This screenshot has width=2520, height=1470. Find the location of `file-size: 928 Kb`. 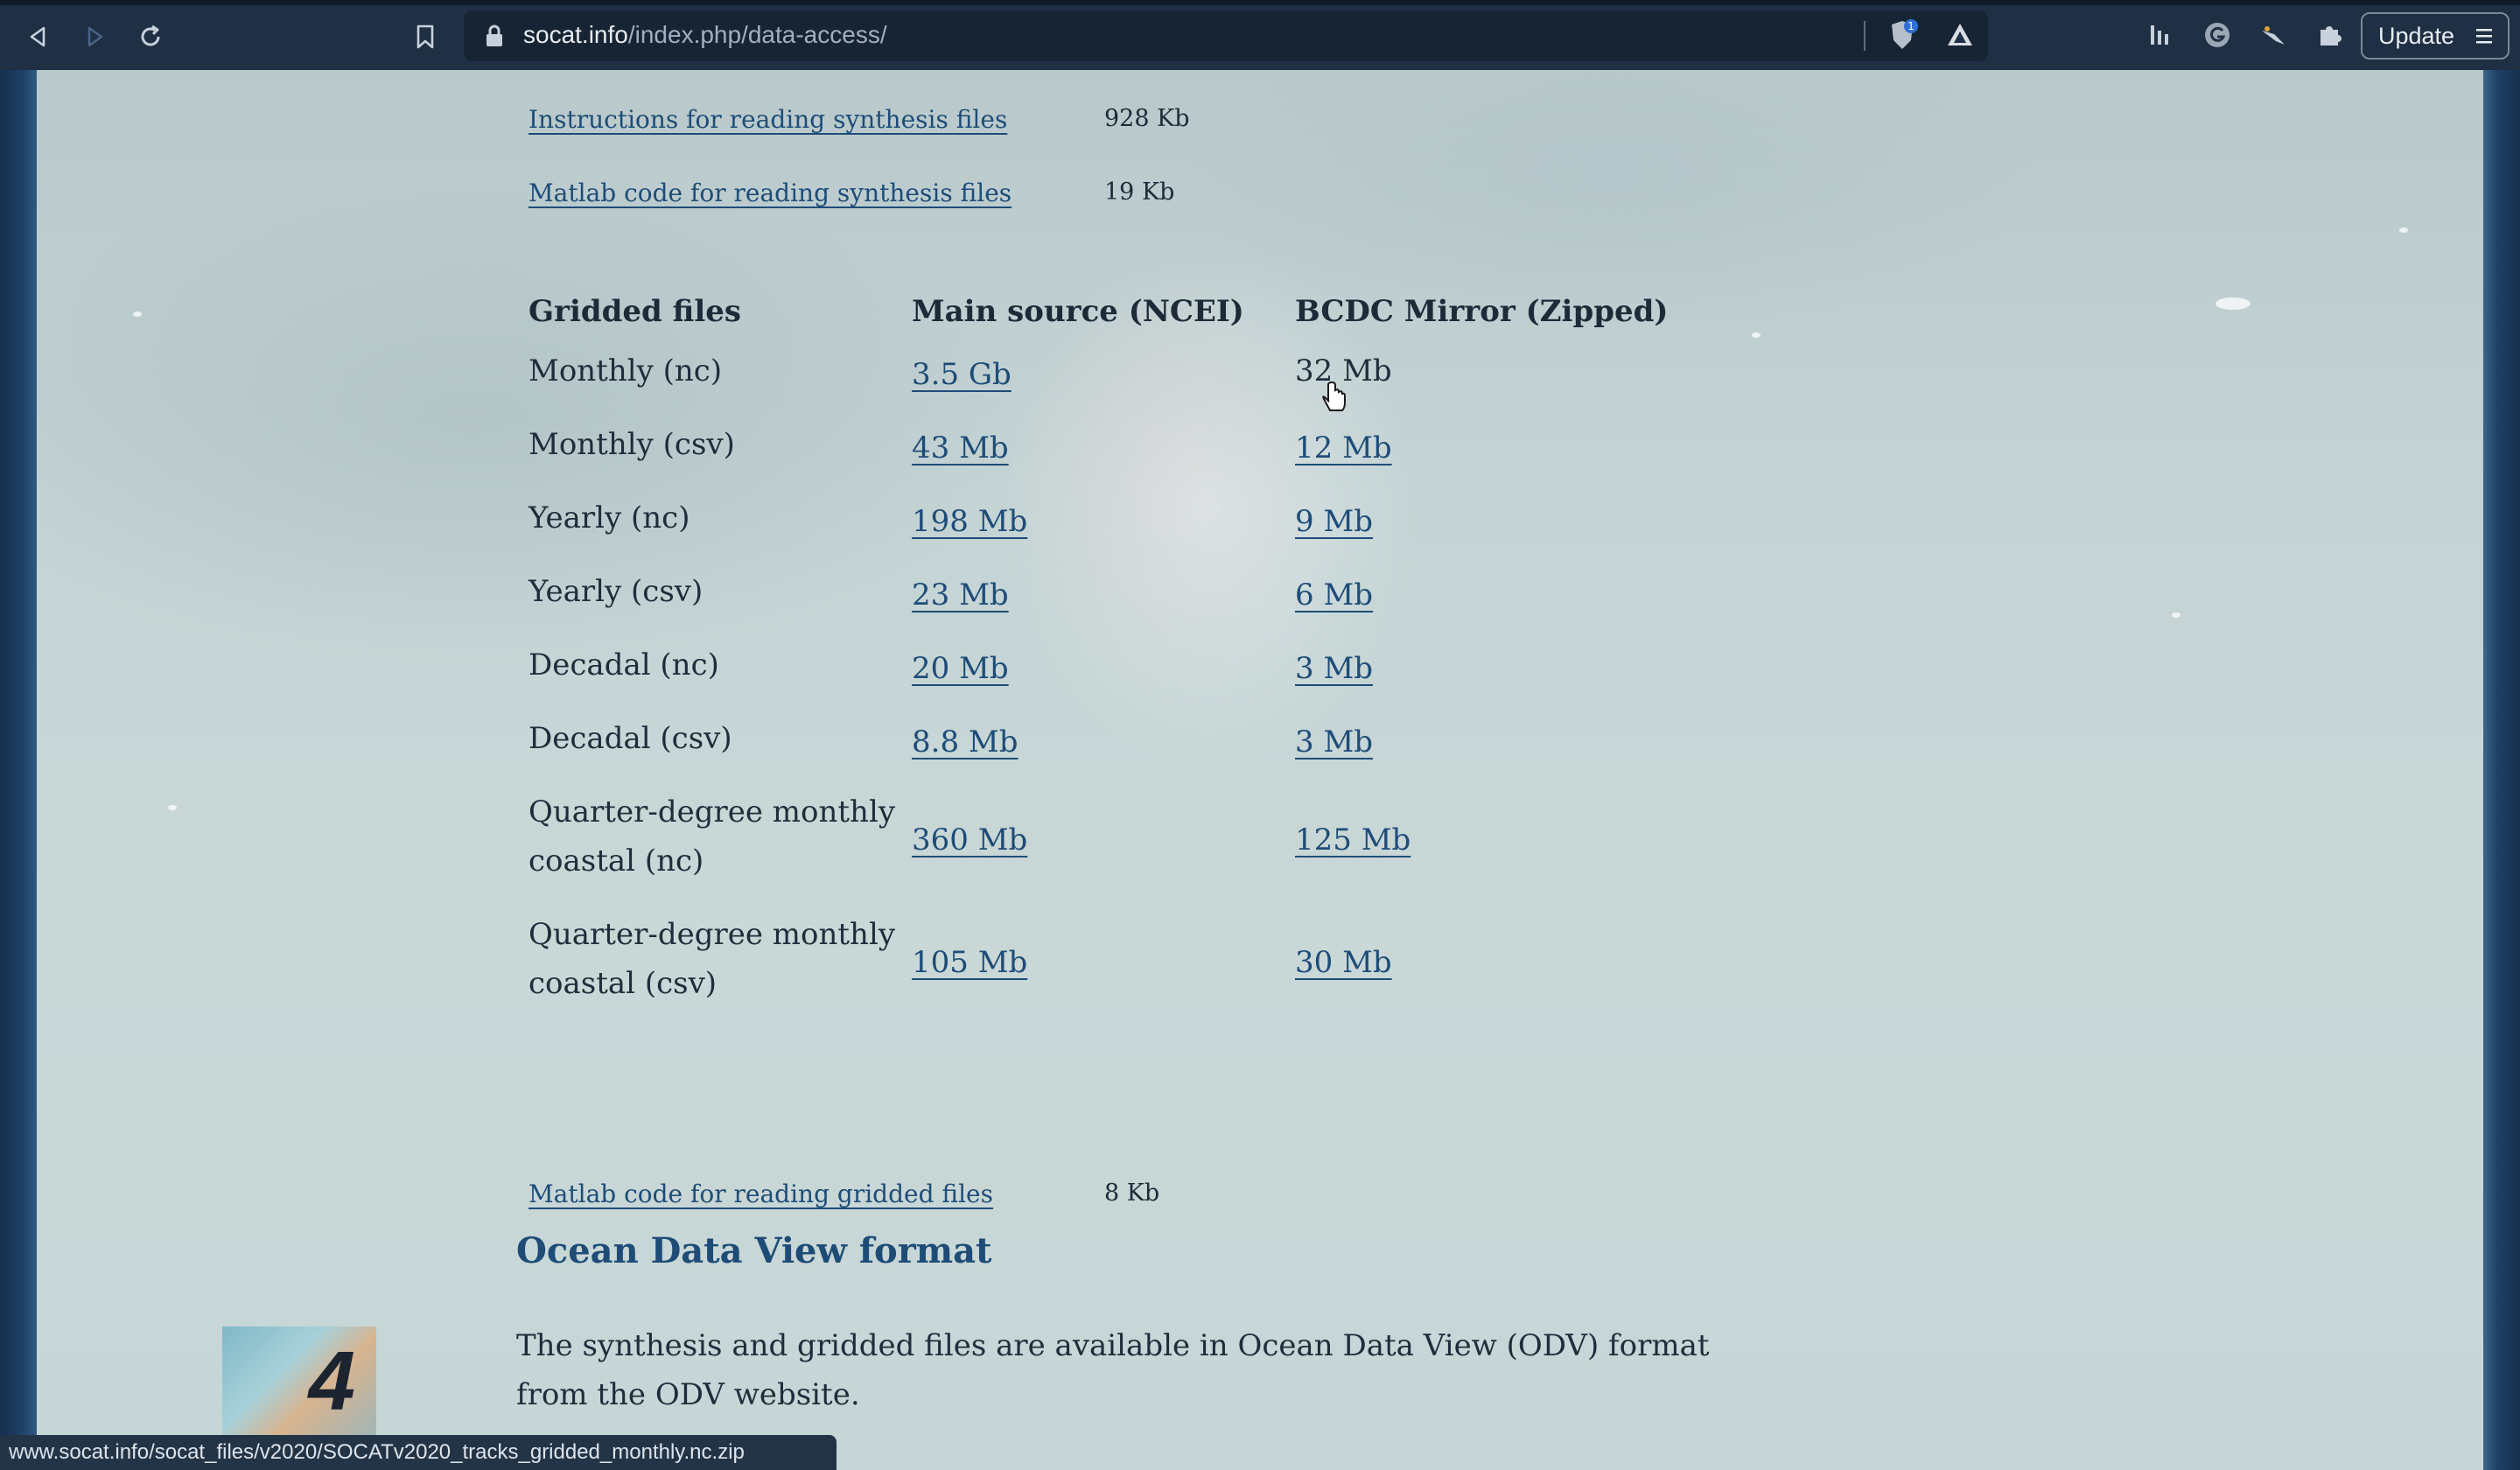

file-size: 928 Kb is located at coordinates (1147, 118).